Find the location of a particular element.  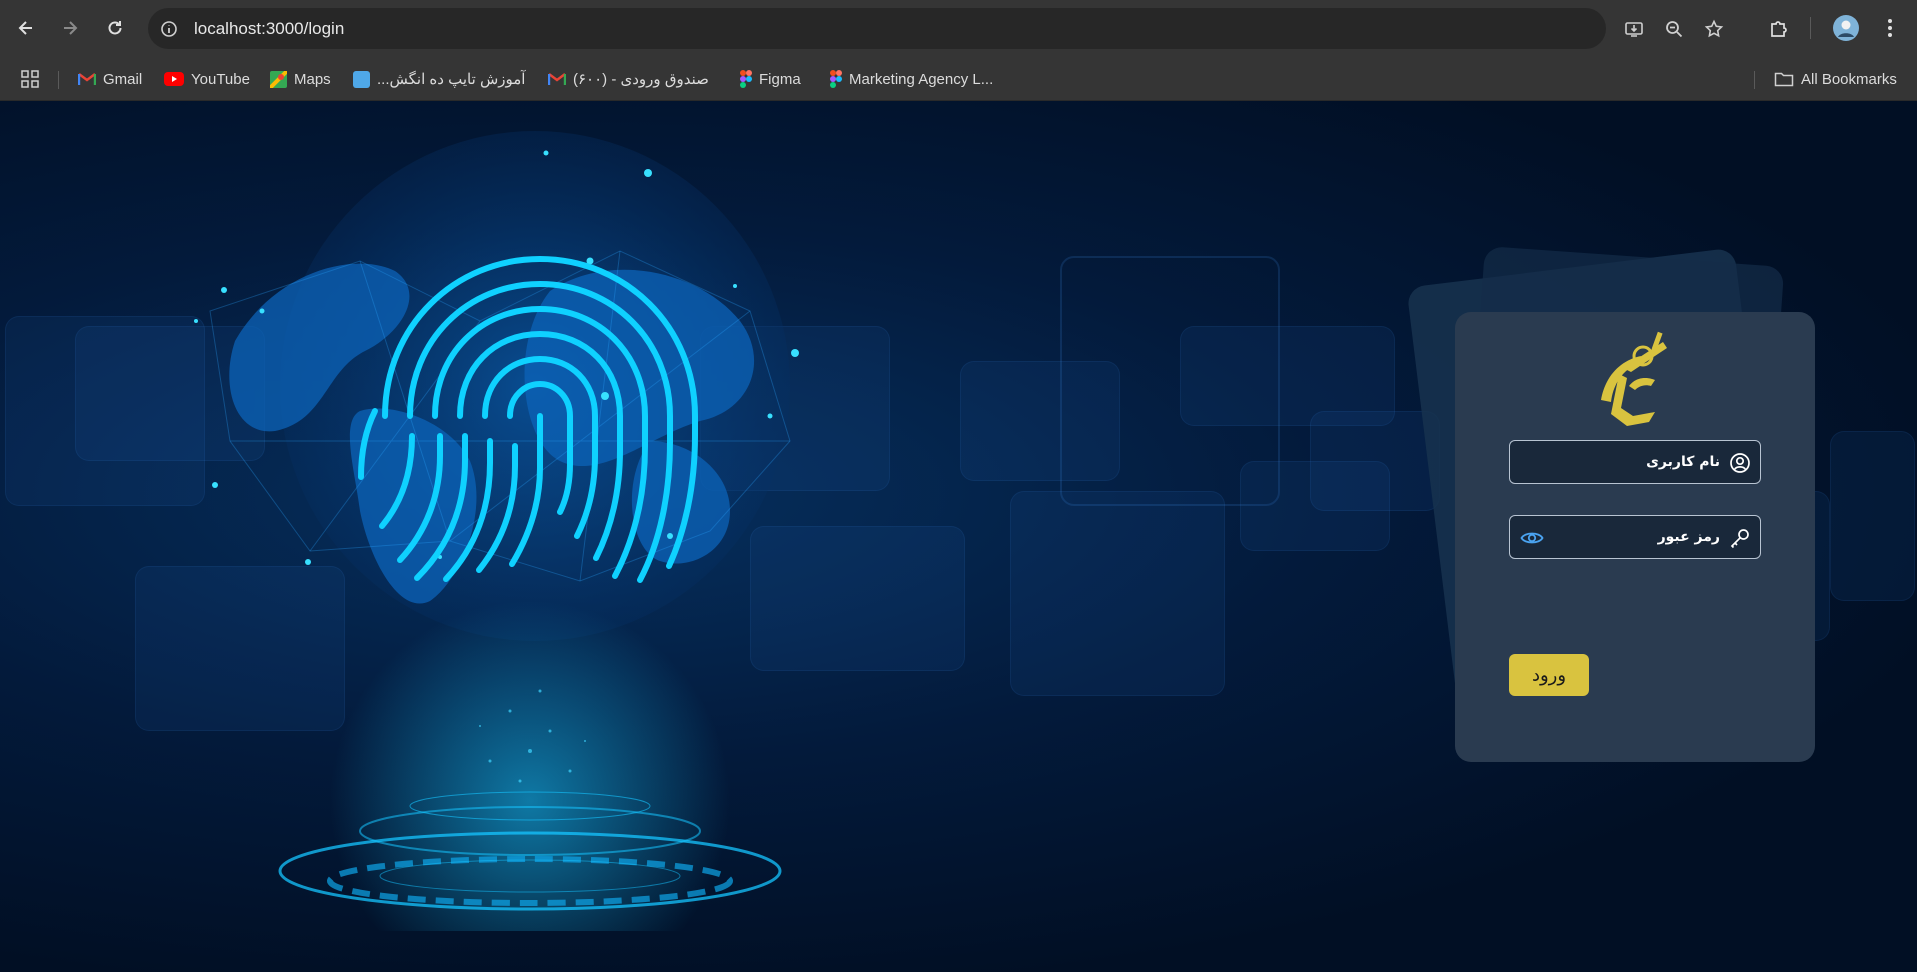

username-field is located at coordinates (1635, 462).